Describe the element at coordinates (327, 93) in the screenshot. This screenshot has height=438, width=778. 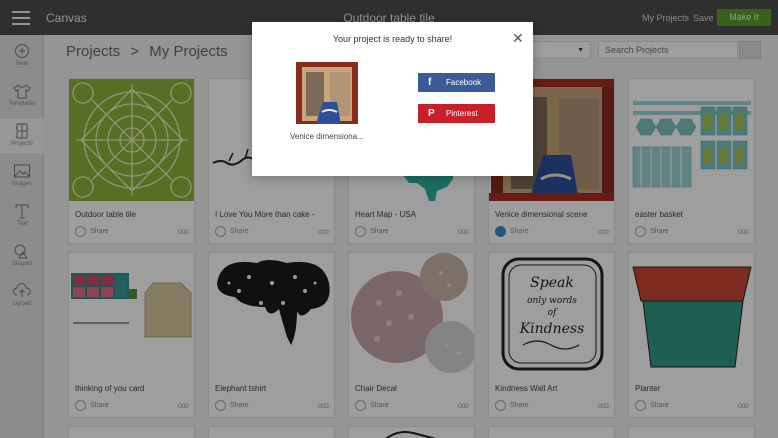
I see `project-thumbnail` at that location.